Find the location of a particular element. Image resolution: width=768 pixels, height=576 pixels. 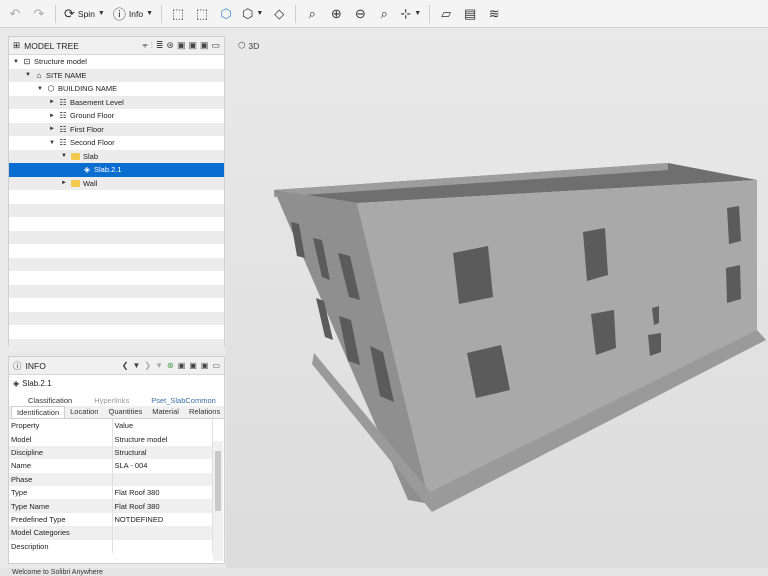

property-row: Predefined Type NOTDEFINED is located at coordinates (111, 519).